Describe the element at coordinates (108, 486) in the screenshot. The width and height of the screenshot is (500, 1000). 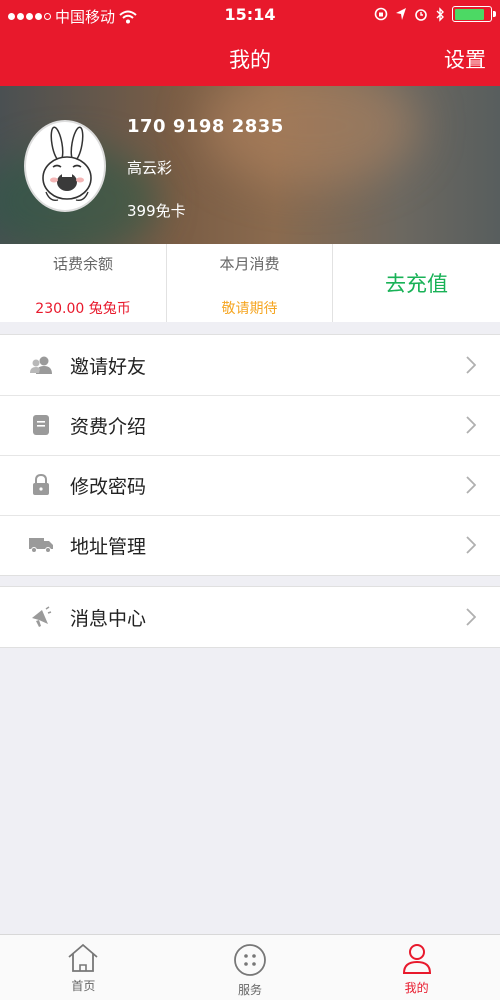
I see `menu-item-label: 修改密码` at that location.